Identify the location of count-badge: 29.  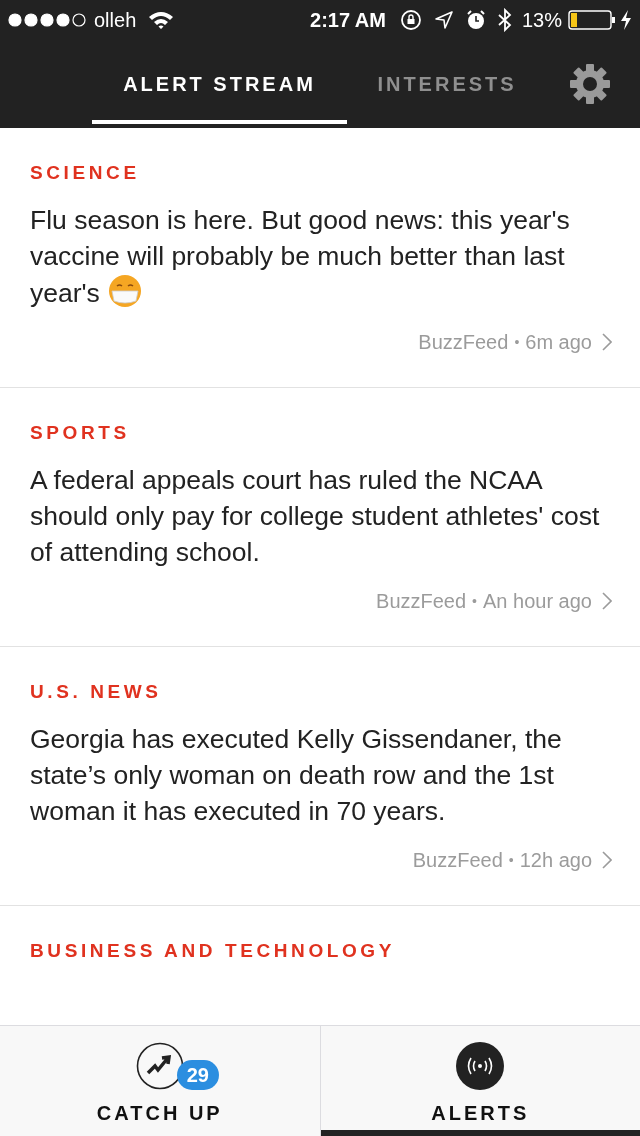
(197, 1075).